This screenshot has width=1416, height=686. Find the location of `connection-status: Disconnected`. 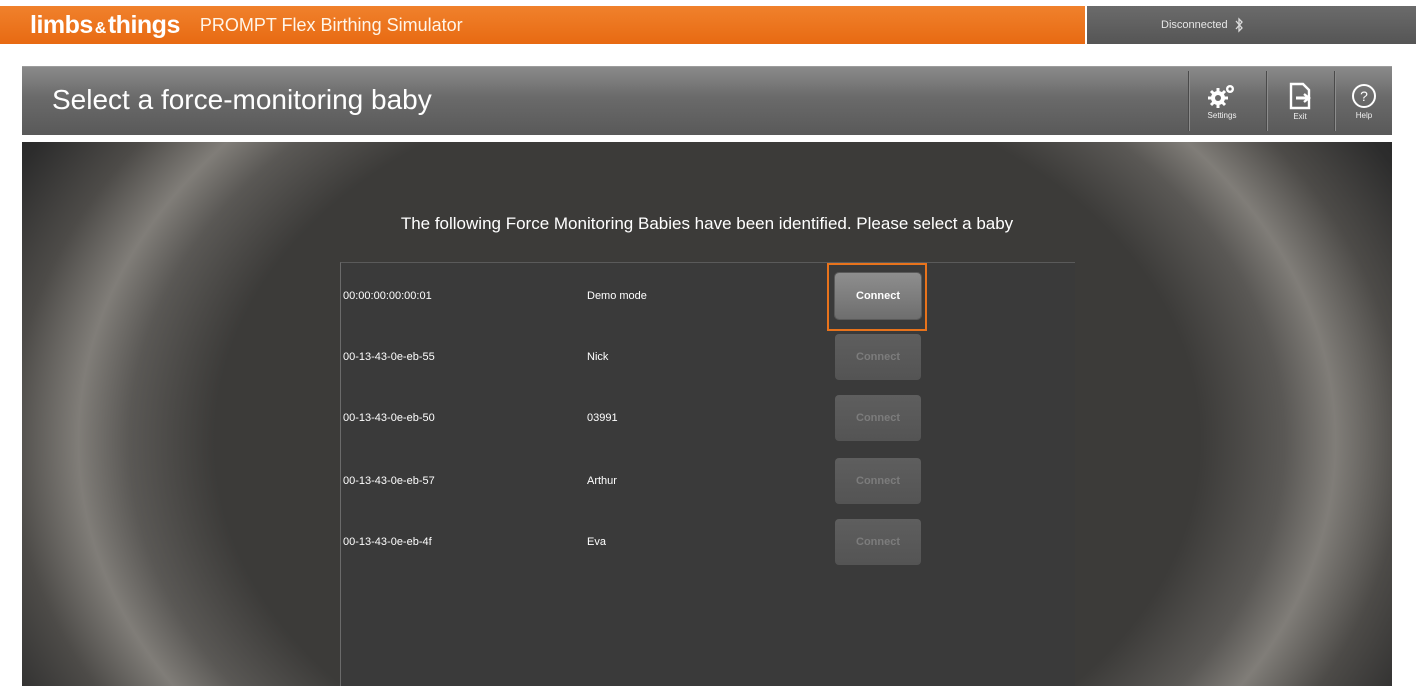

connection-status: Disconnected is located at coordinates (1194, 25).